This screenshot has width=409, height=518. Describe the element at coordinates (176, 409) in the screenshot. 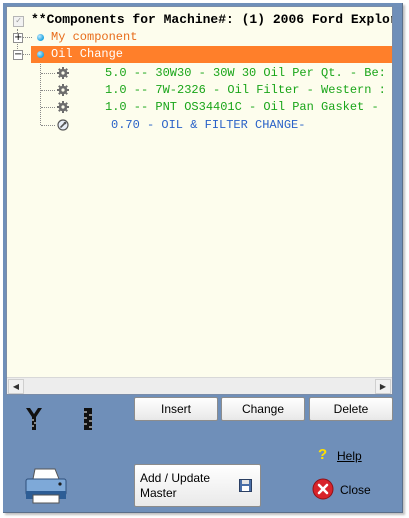

I see `insert-button: Insert` at that location.